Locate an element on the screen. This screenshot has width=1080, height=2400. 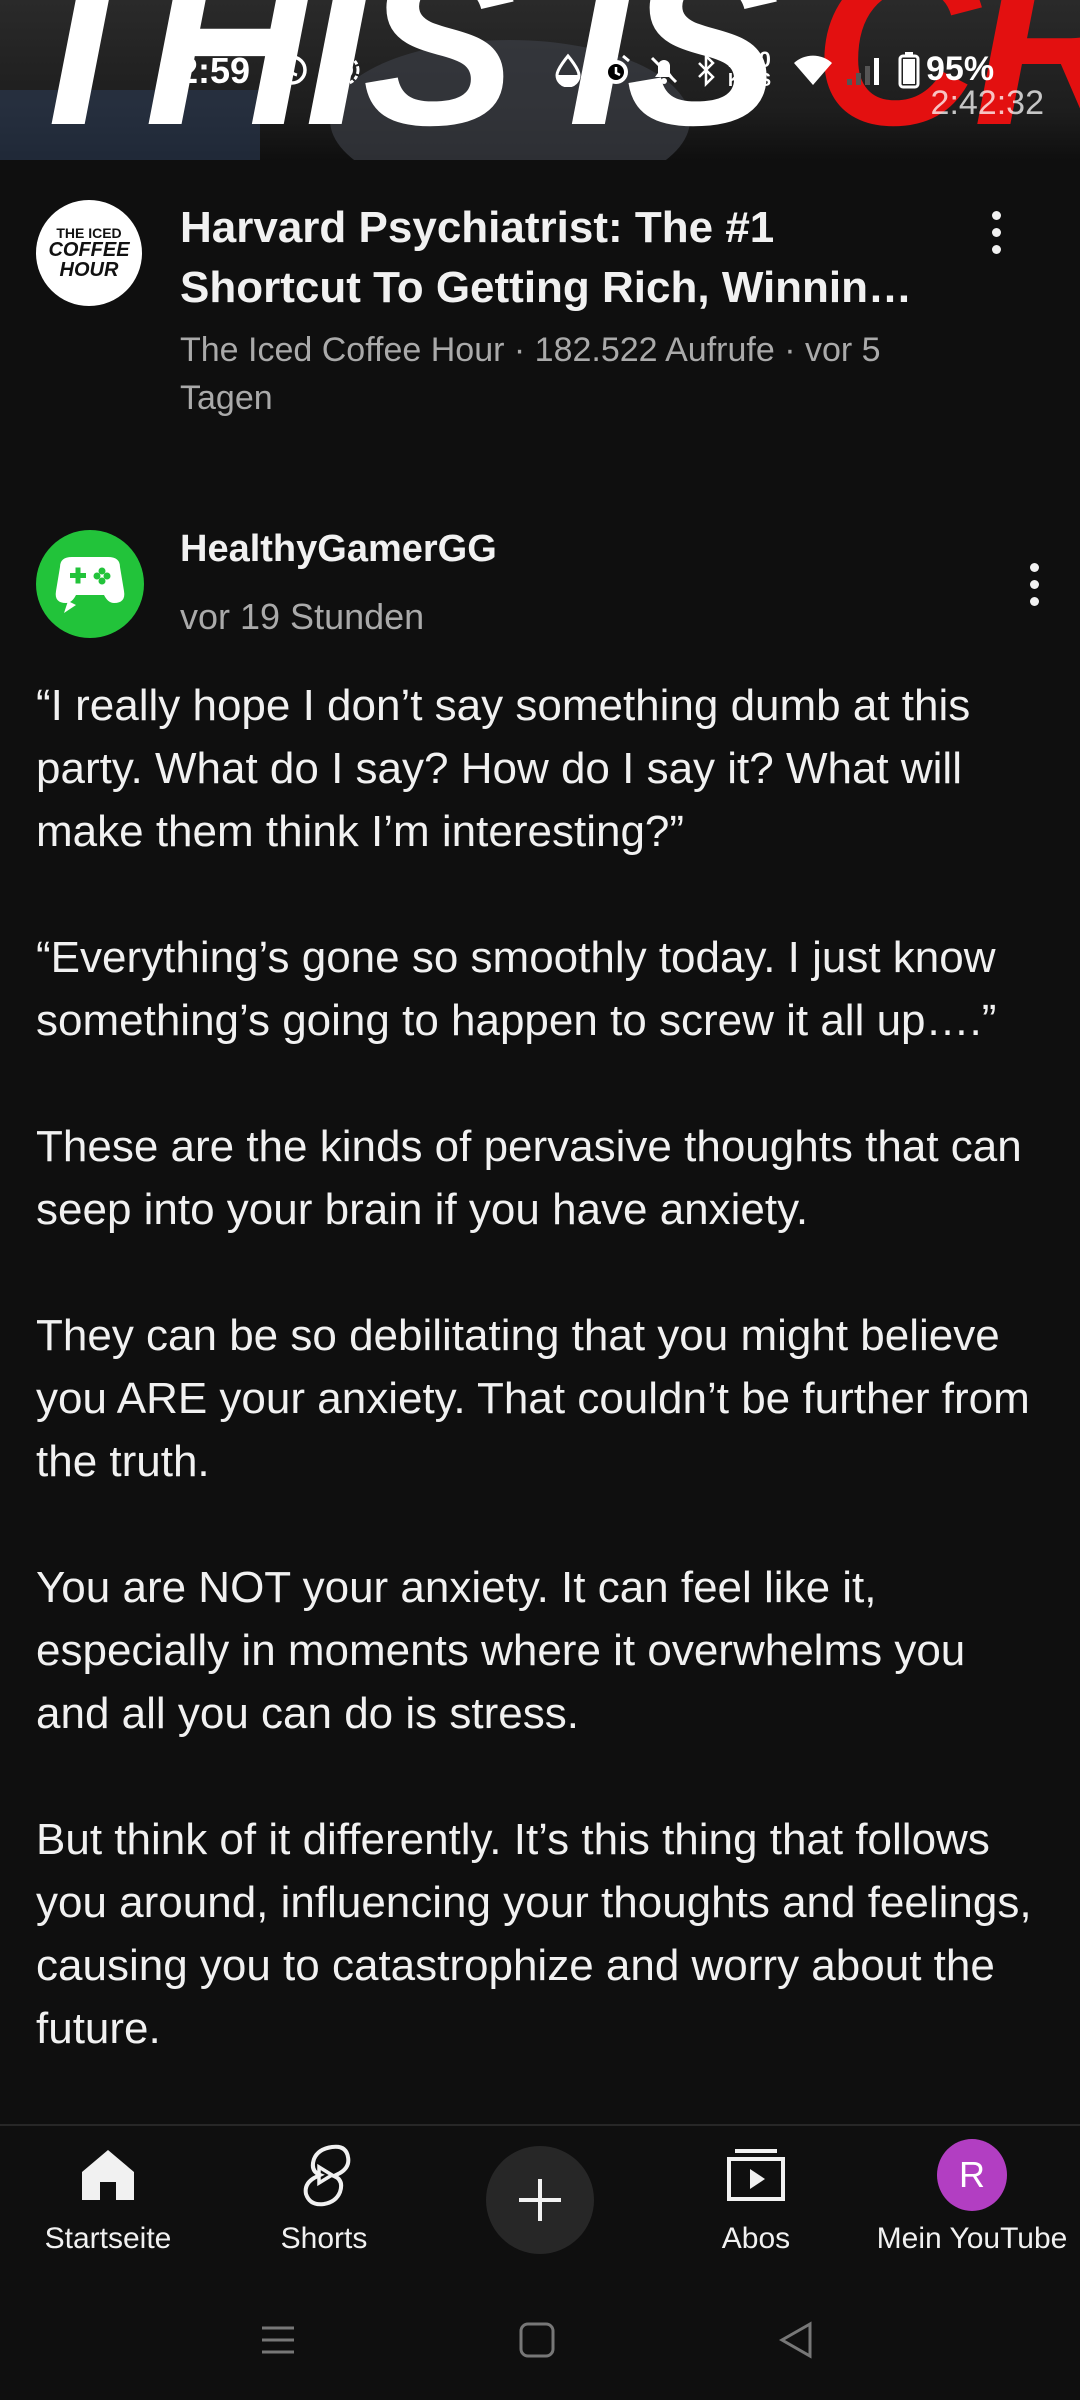
channel-avatar: THE ICED COFFEE HOUR is located at coordinates (89, 253).